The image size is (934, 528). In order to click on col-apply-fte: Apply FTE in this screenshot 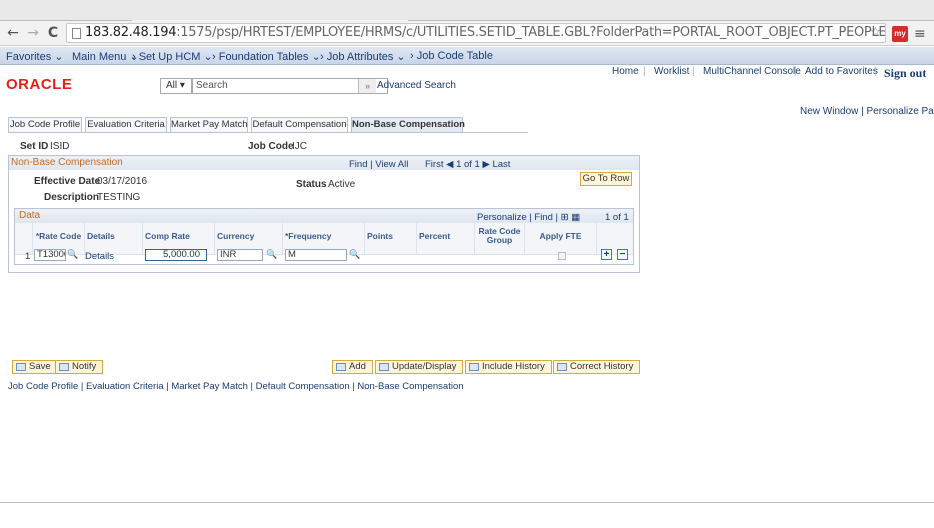, I will do `click(561, 238)`.